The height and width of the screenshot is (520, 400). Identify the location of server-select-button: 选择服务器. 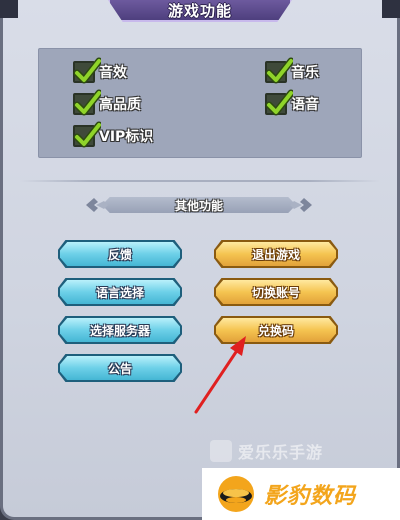
(120, 330).